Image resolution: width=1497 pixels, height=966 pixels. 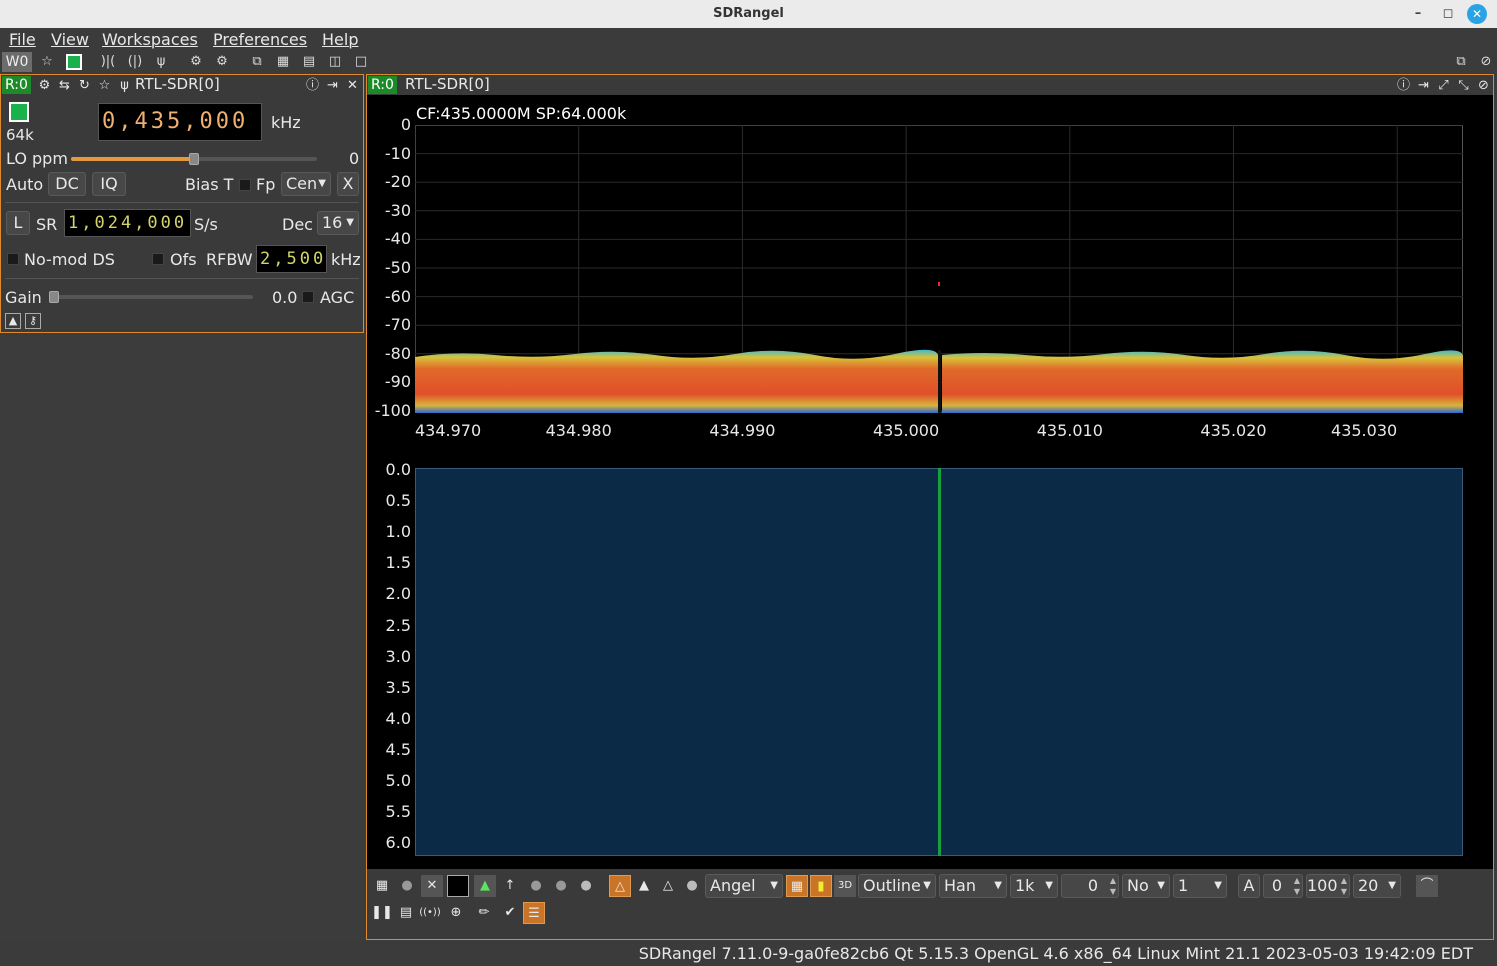 What do you see at coordinates (33, 321) in the screenshot?
I see `network-icon: ⚷` at bounding box center [33, 321].